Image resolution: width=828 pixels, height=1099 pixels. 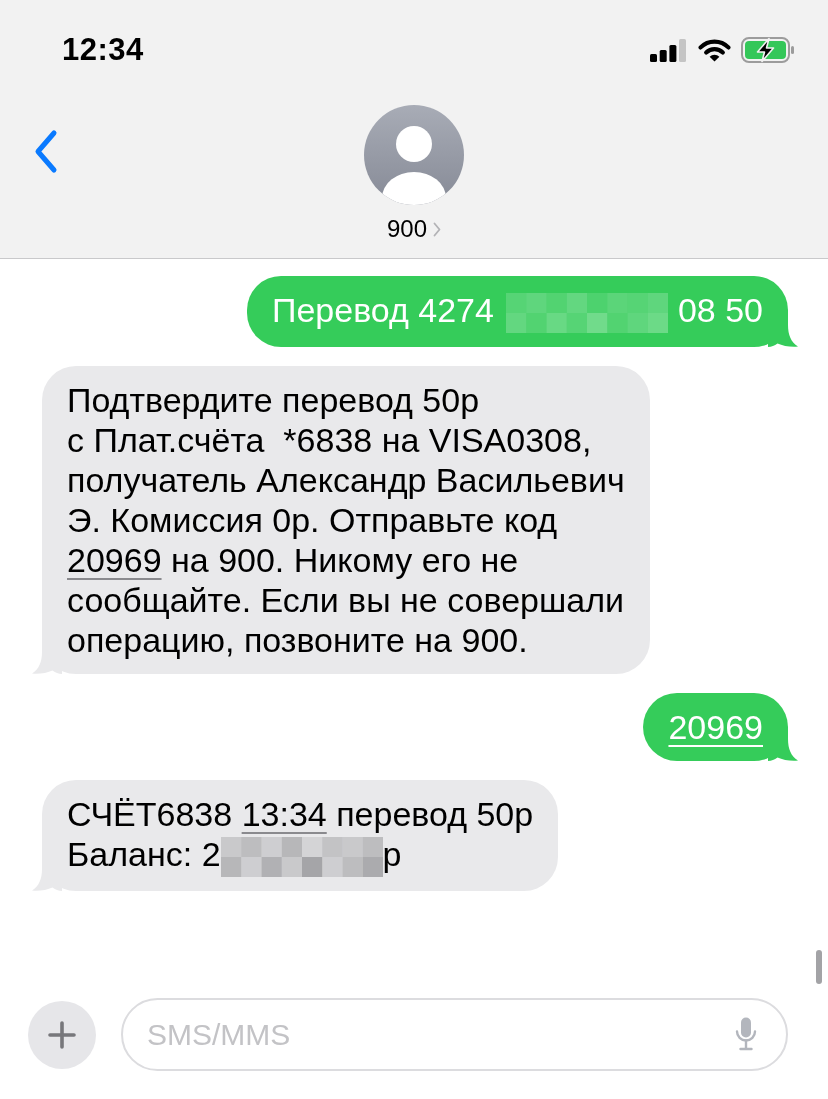 What do you see at coordinates (517, 311) in the screenshot?
I see `message-text: Перевод 4274 08 50` at bounding box center [517, 311].